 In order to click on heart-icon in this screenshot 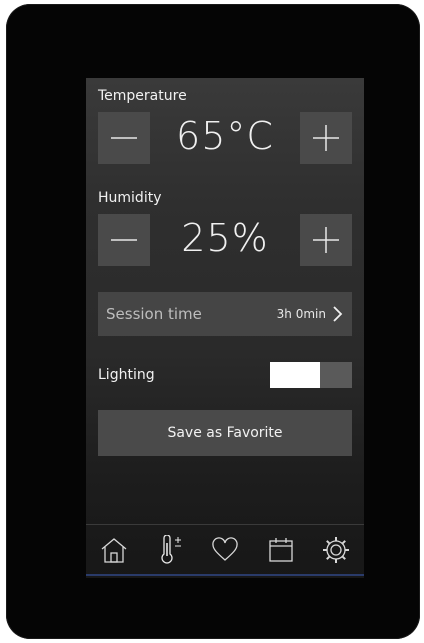, I will do `click(225, 549)`.